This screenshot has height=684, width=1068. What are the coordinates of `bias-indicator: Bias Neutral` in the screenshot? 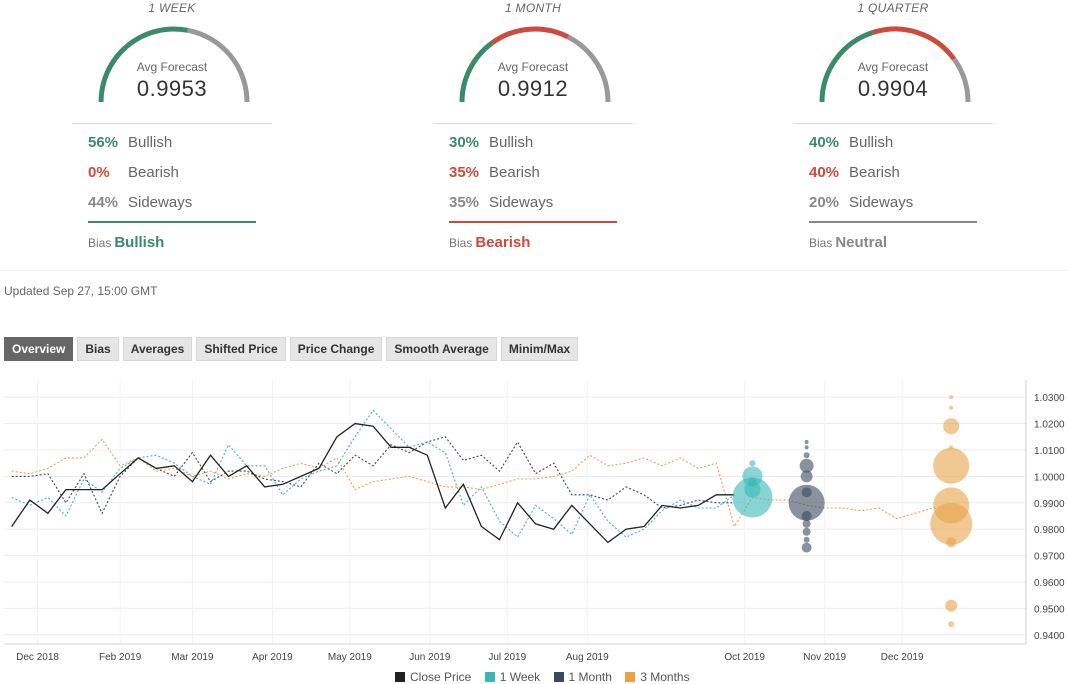 It's located at (848, 242).